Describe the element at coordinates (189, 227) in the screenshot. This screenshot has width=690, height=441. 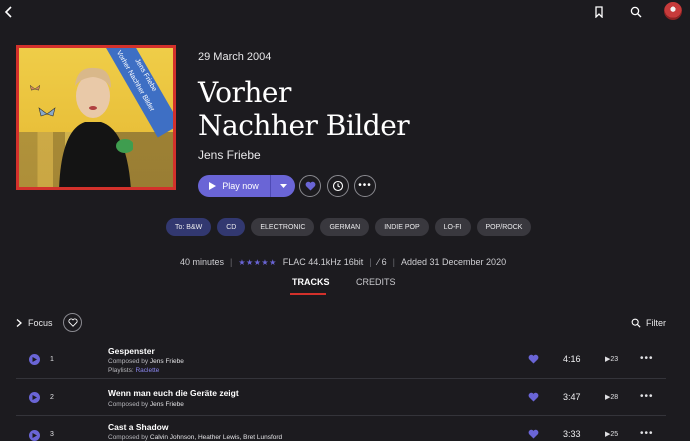
I see `tag-chip: To: B&W` at that location.